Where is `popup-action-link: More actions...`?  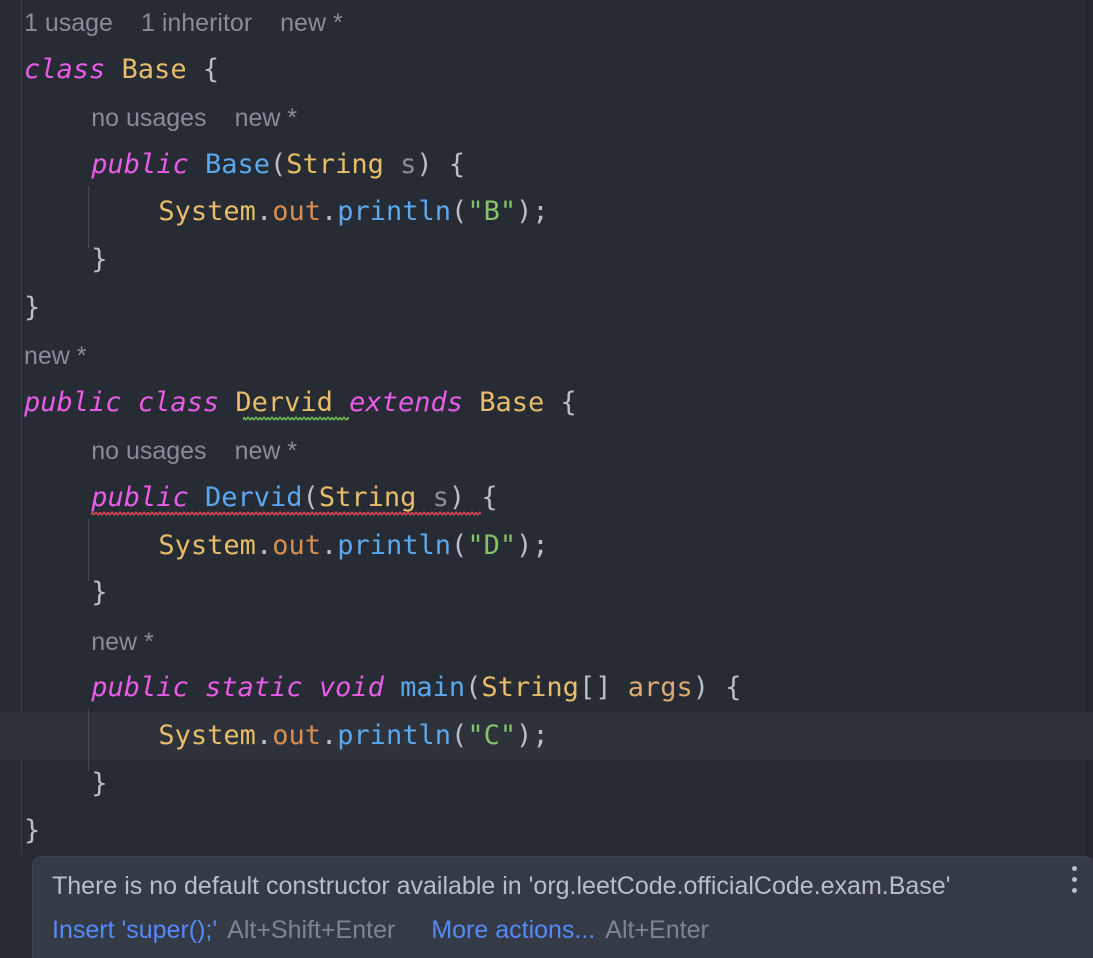 popup-action-link: More actions... is located at coordinates (513, 930).